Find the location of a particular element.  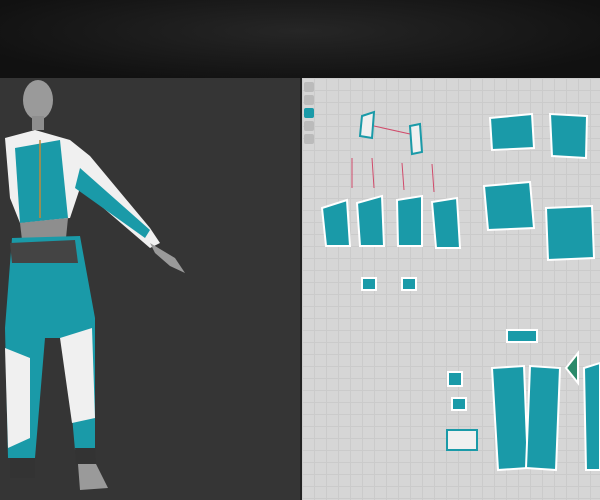

edit-point-icon is located at coordinates (309, 100).